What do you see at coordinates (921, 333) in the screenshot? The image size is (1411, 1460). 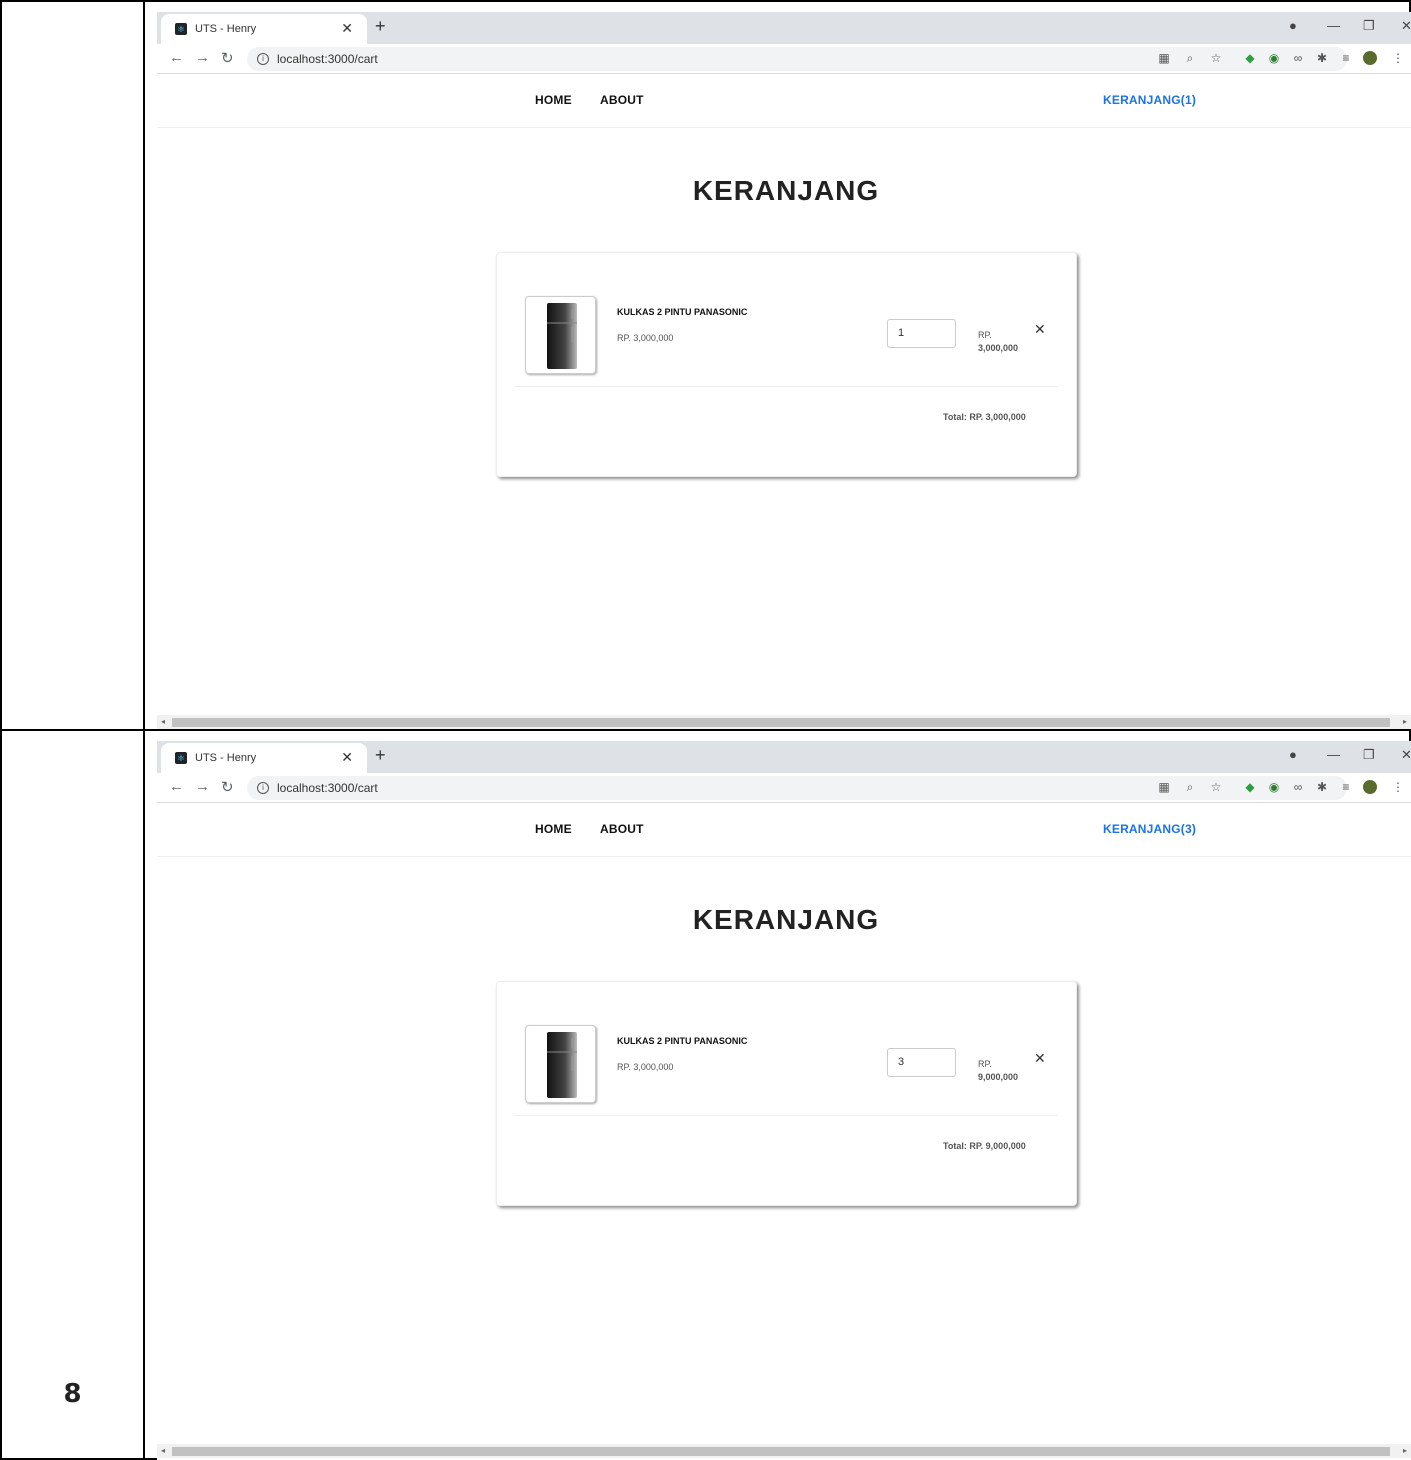 I see `quantity-input: 1` at bounding box center [921, 333].